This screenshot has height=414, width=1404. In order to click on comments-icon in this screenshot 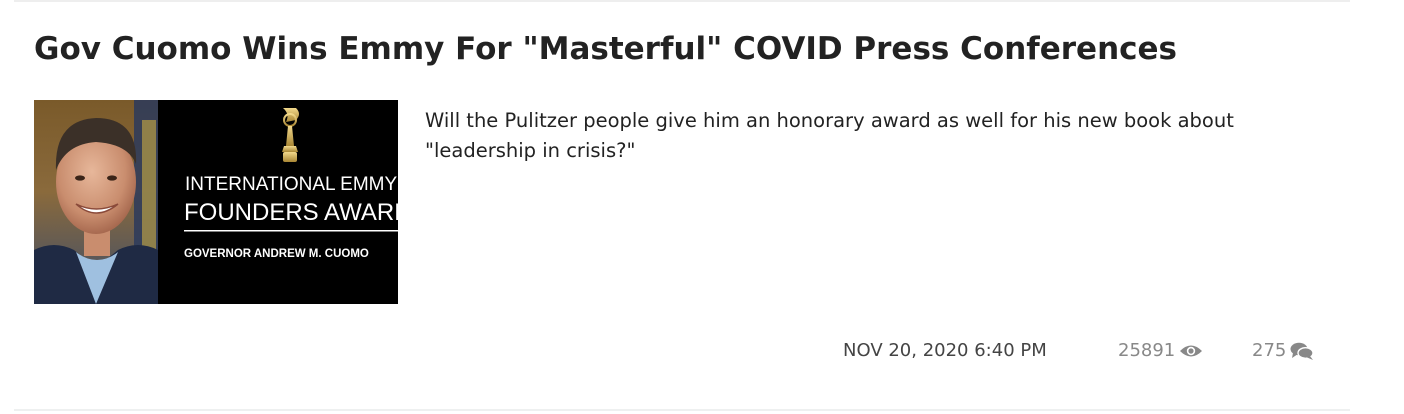, I will do `click(1302, 351)`.